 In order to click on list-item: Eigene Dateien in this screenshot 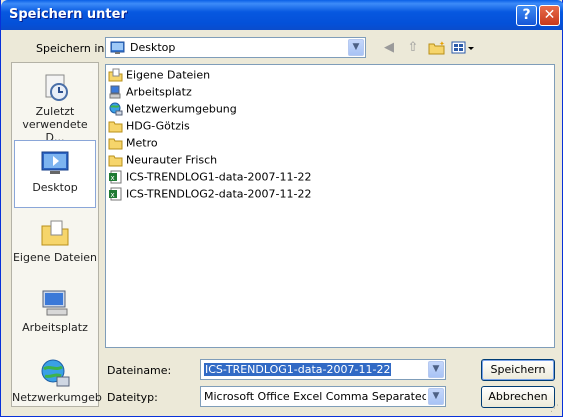, I will do `click(159, 76)`.